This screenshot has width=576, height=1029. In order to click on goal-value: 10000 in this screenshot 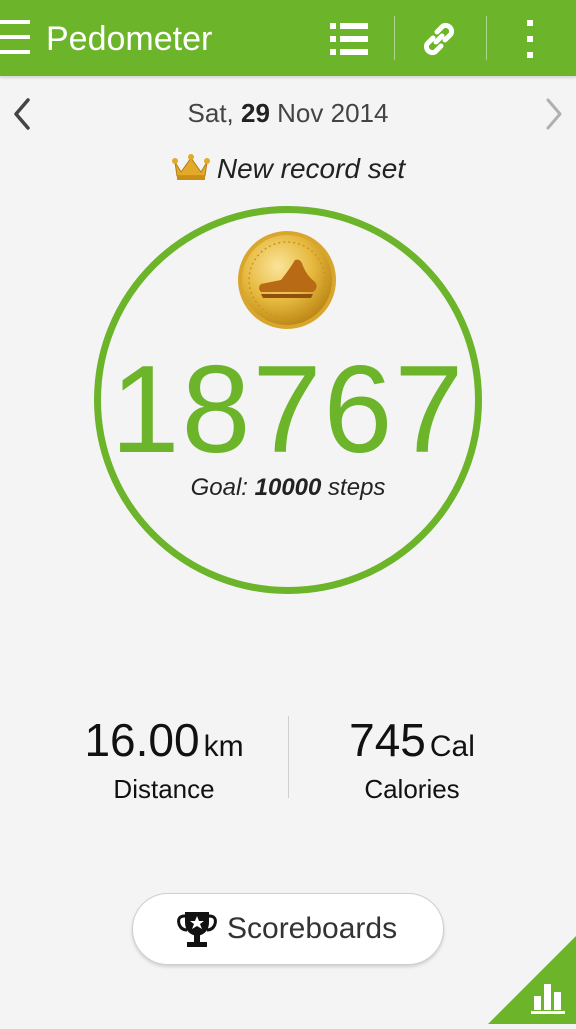, I will do `click(288, 487)`.